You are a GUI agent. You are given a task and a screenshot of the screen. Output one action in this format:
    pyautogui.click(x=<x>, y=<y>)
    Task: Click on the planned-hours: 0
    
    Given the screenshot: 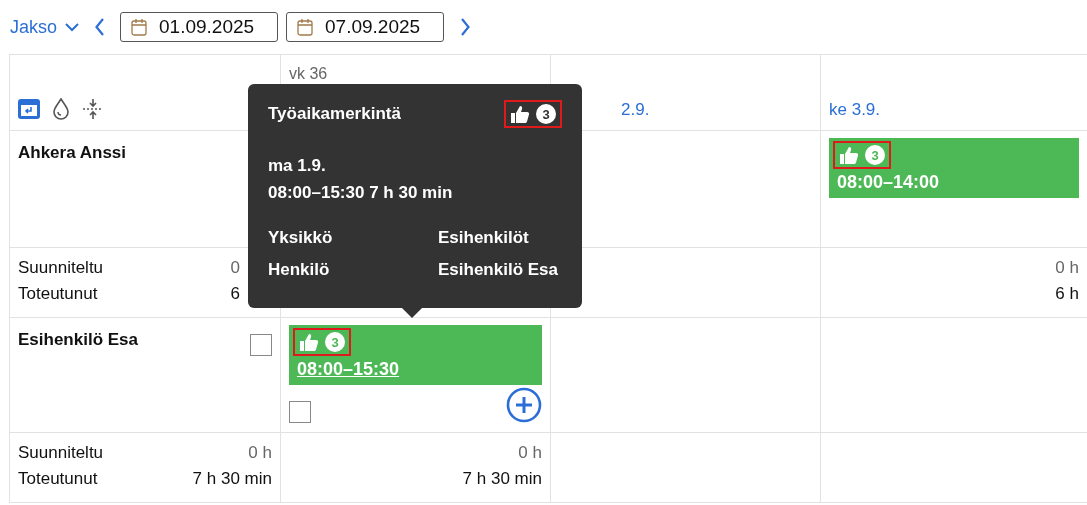 What is the action you would take?
    pyautogui.click(x=235, y=268)
    